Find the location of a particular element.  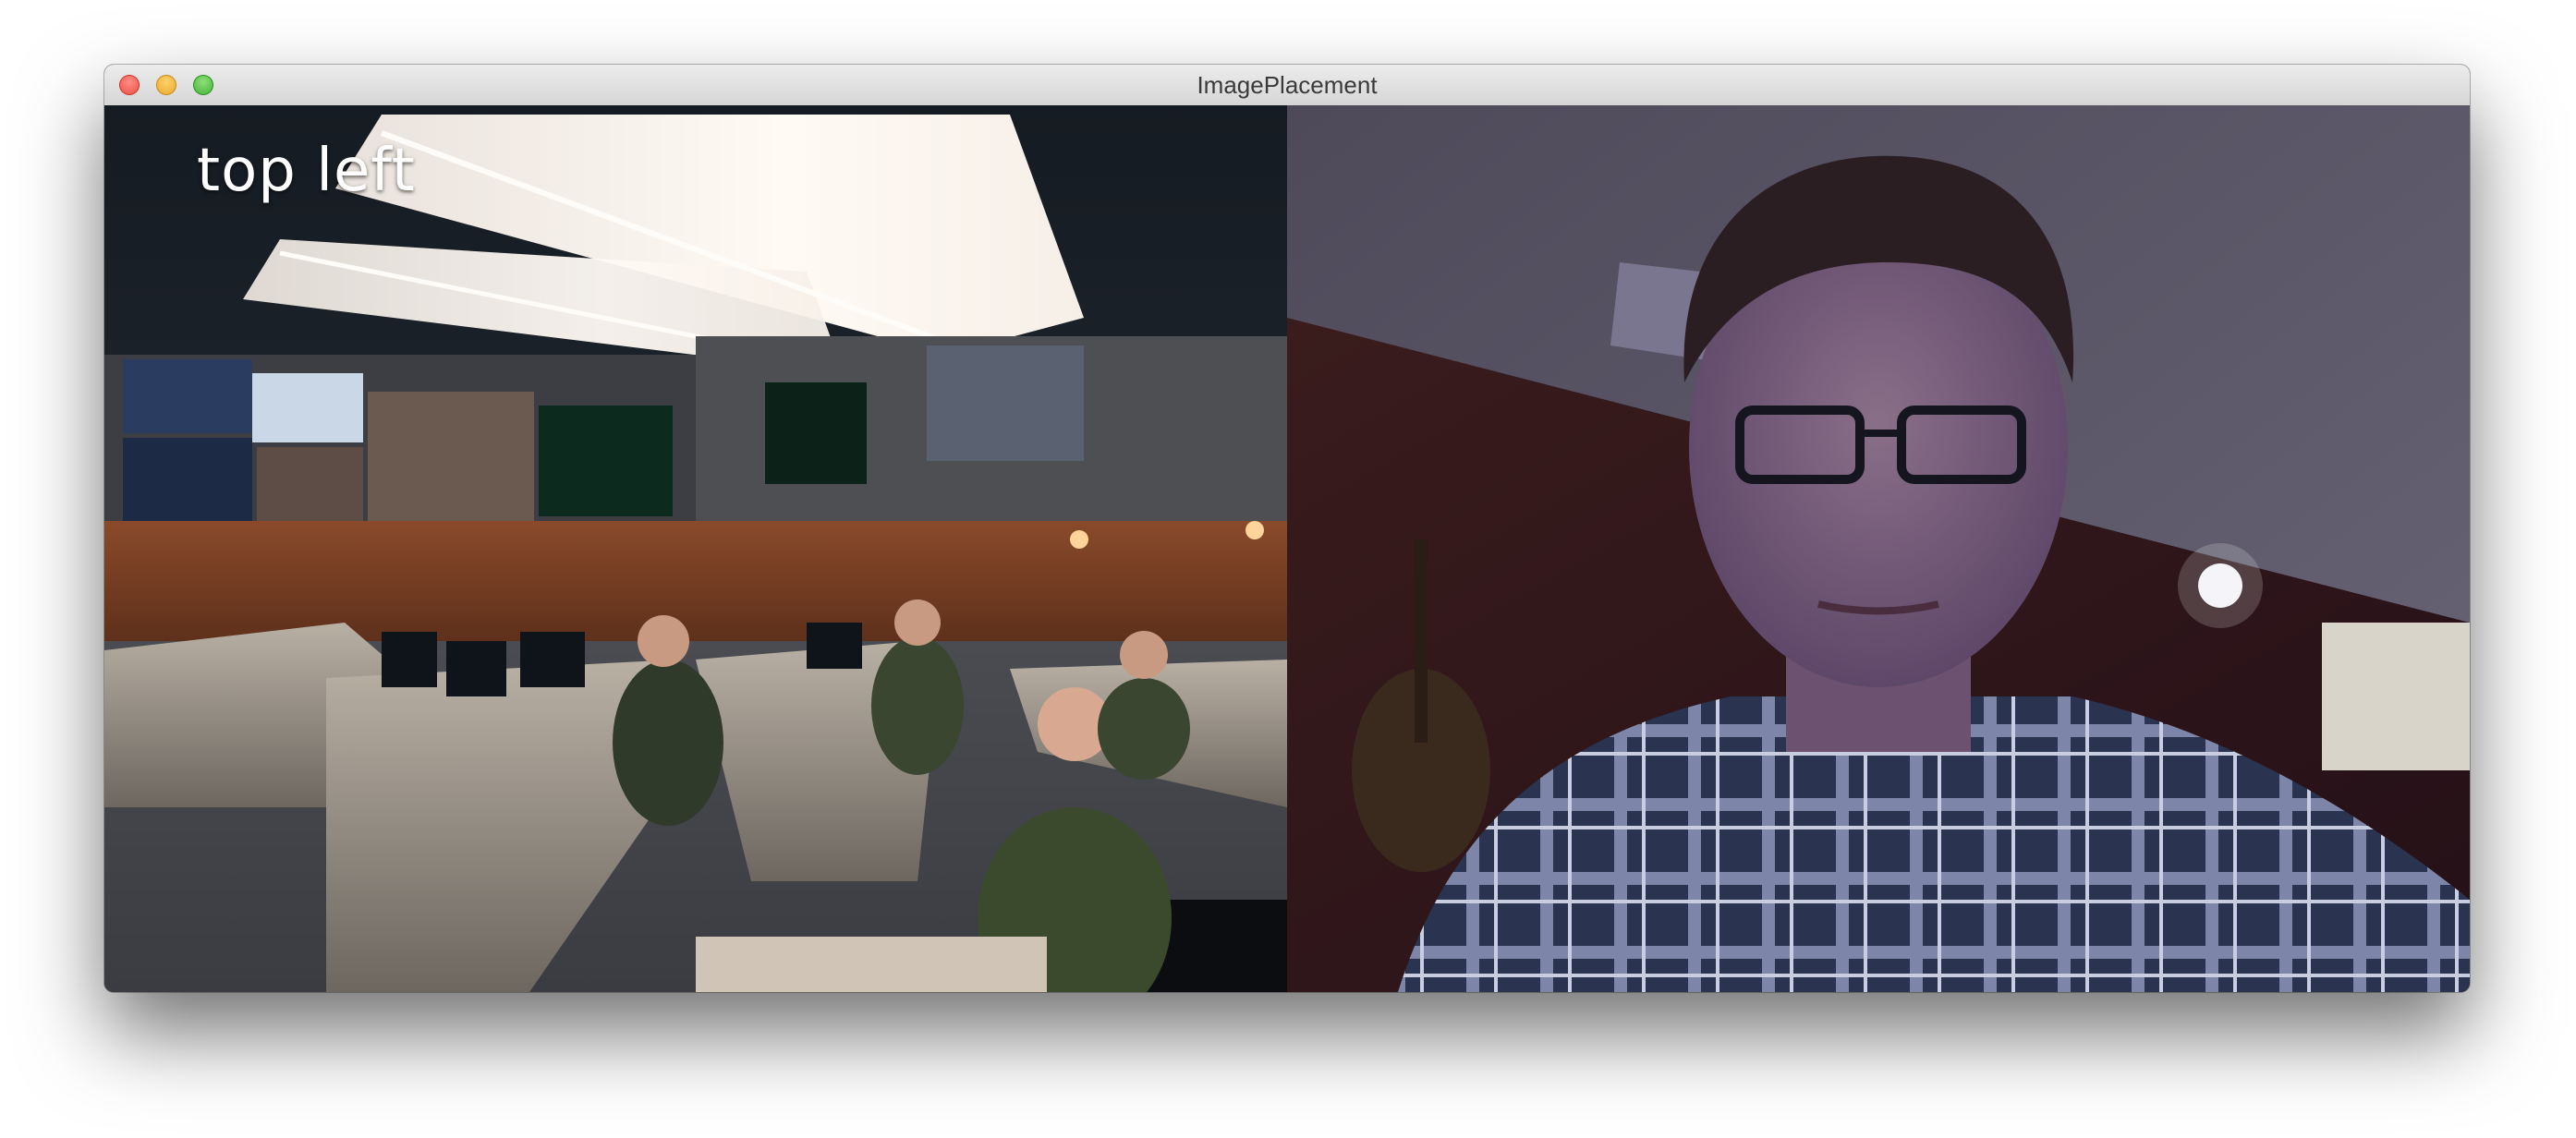

window-title: ImagePlacement is located at coordinates (1287, 85).